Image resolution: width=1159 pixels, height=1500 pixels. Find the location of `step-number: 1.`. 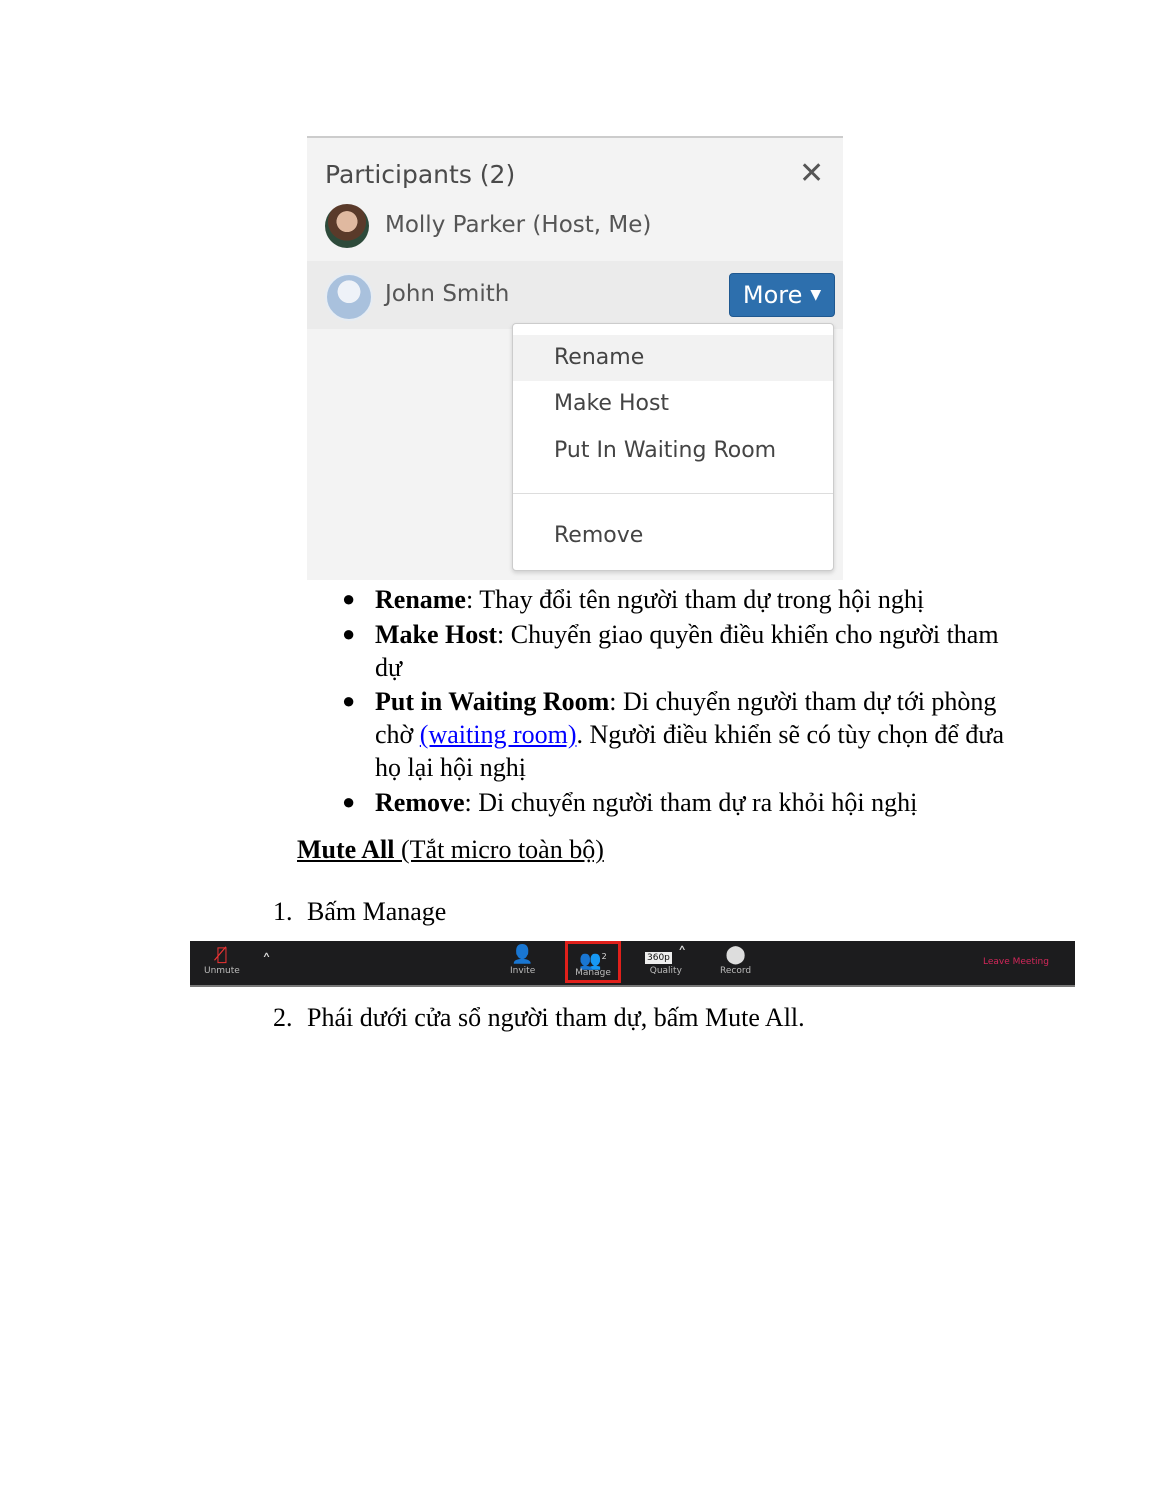

step-number: 1. is located at coordinates (283, 911).